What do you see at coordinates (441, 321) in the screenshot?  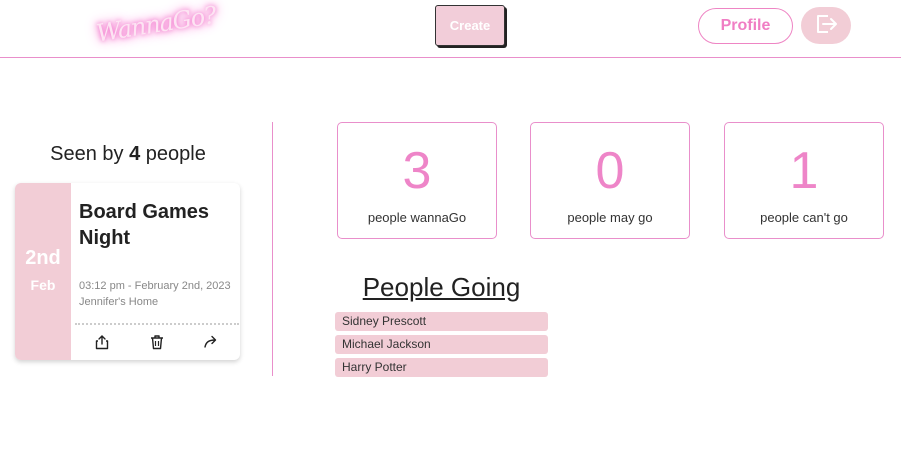 I see `list-item: Sidney Prescott` at bounding box center [441, 321].